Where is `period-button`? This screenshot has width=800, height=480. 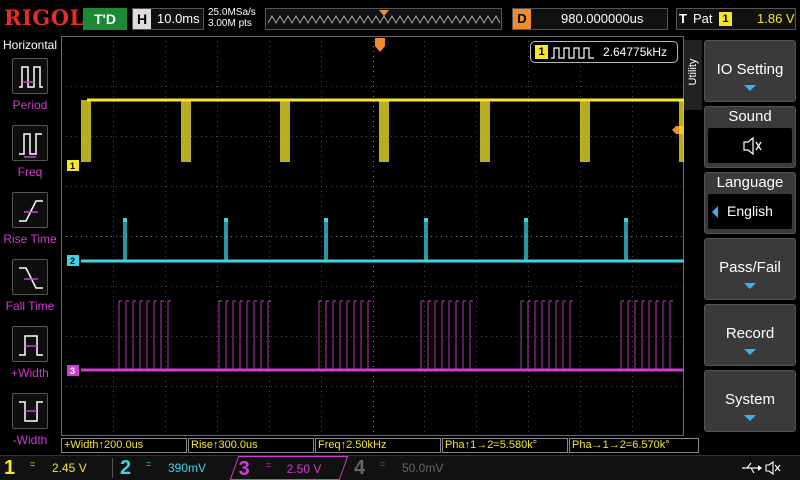 period-button is located at coordinates (30, 76).